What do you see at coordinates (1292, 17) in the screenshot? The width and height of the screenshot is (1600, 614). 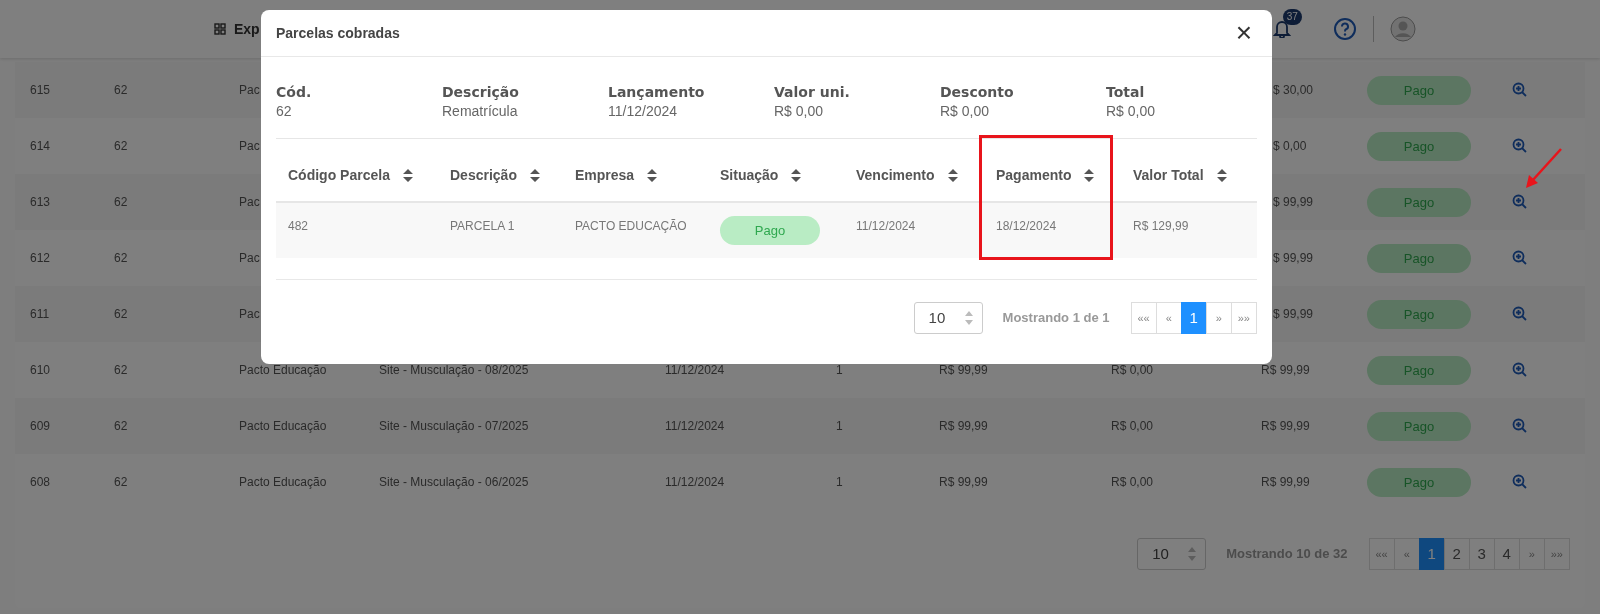 I see `notification-badge: 37` at bounding box center [1292, 17].